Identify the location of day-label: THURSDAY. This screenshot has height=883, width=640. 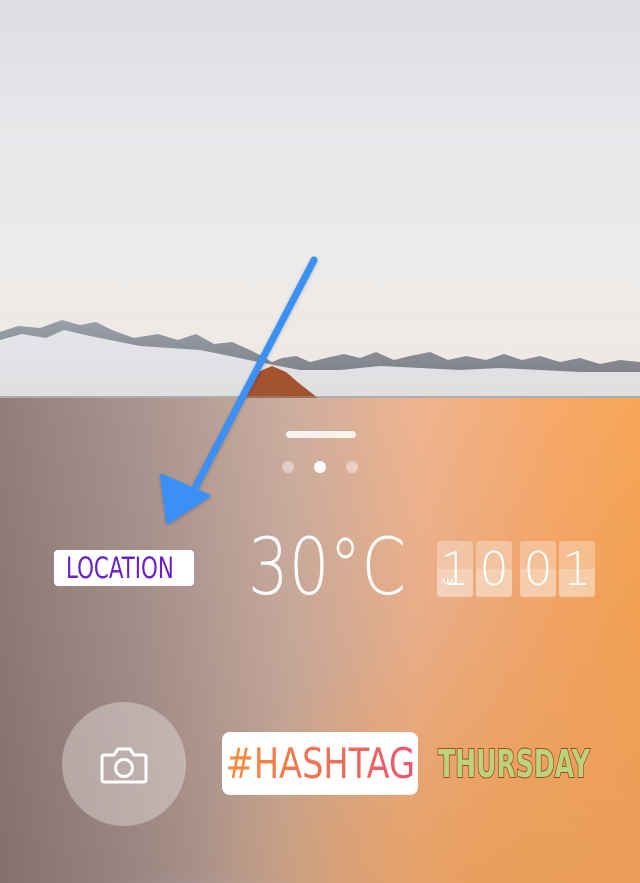
(513, 764).